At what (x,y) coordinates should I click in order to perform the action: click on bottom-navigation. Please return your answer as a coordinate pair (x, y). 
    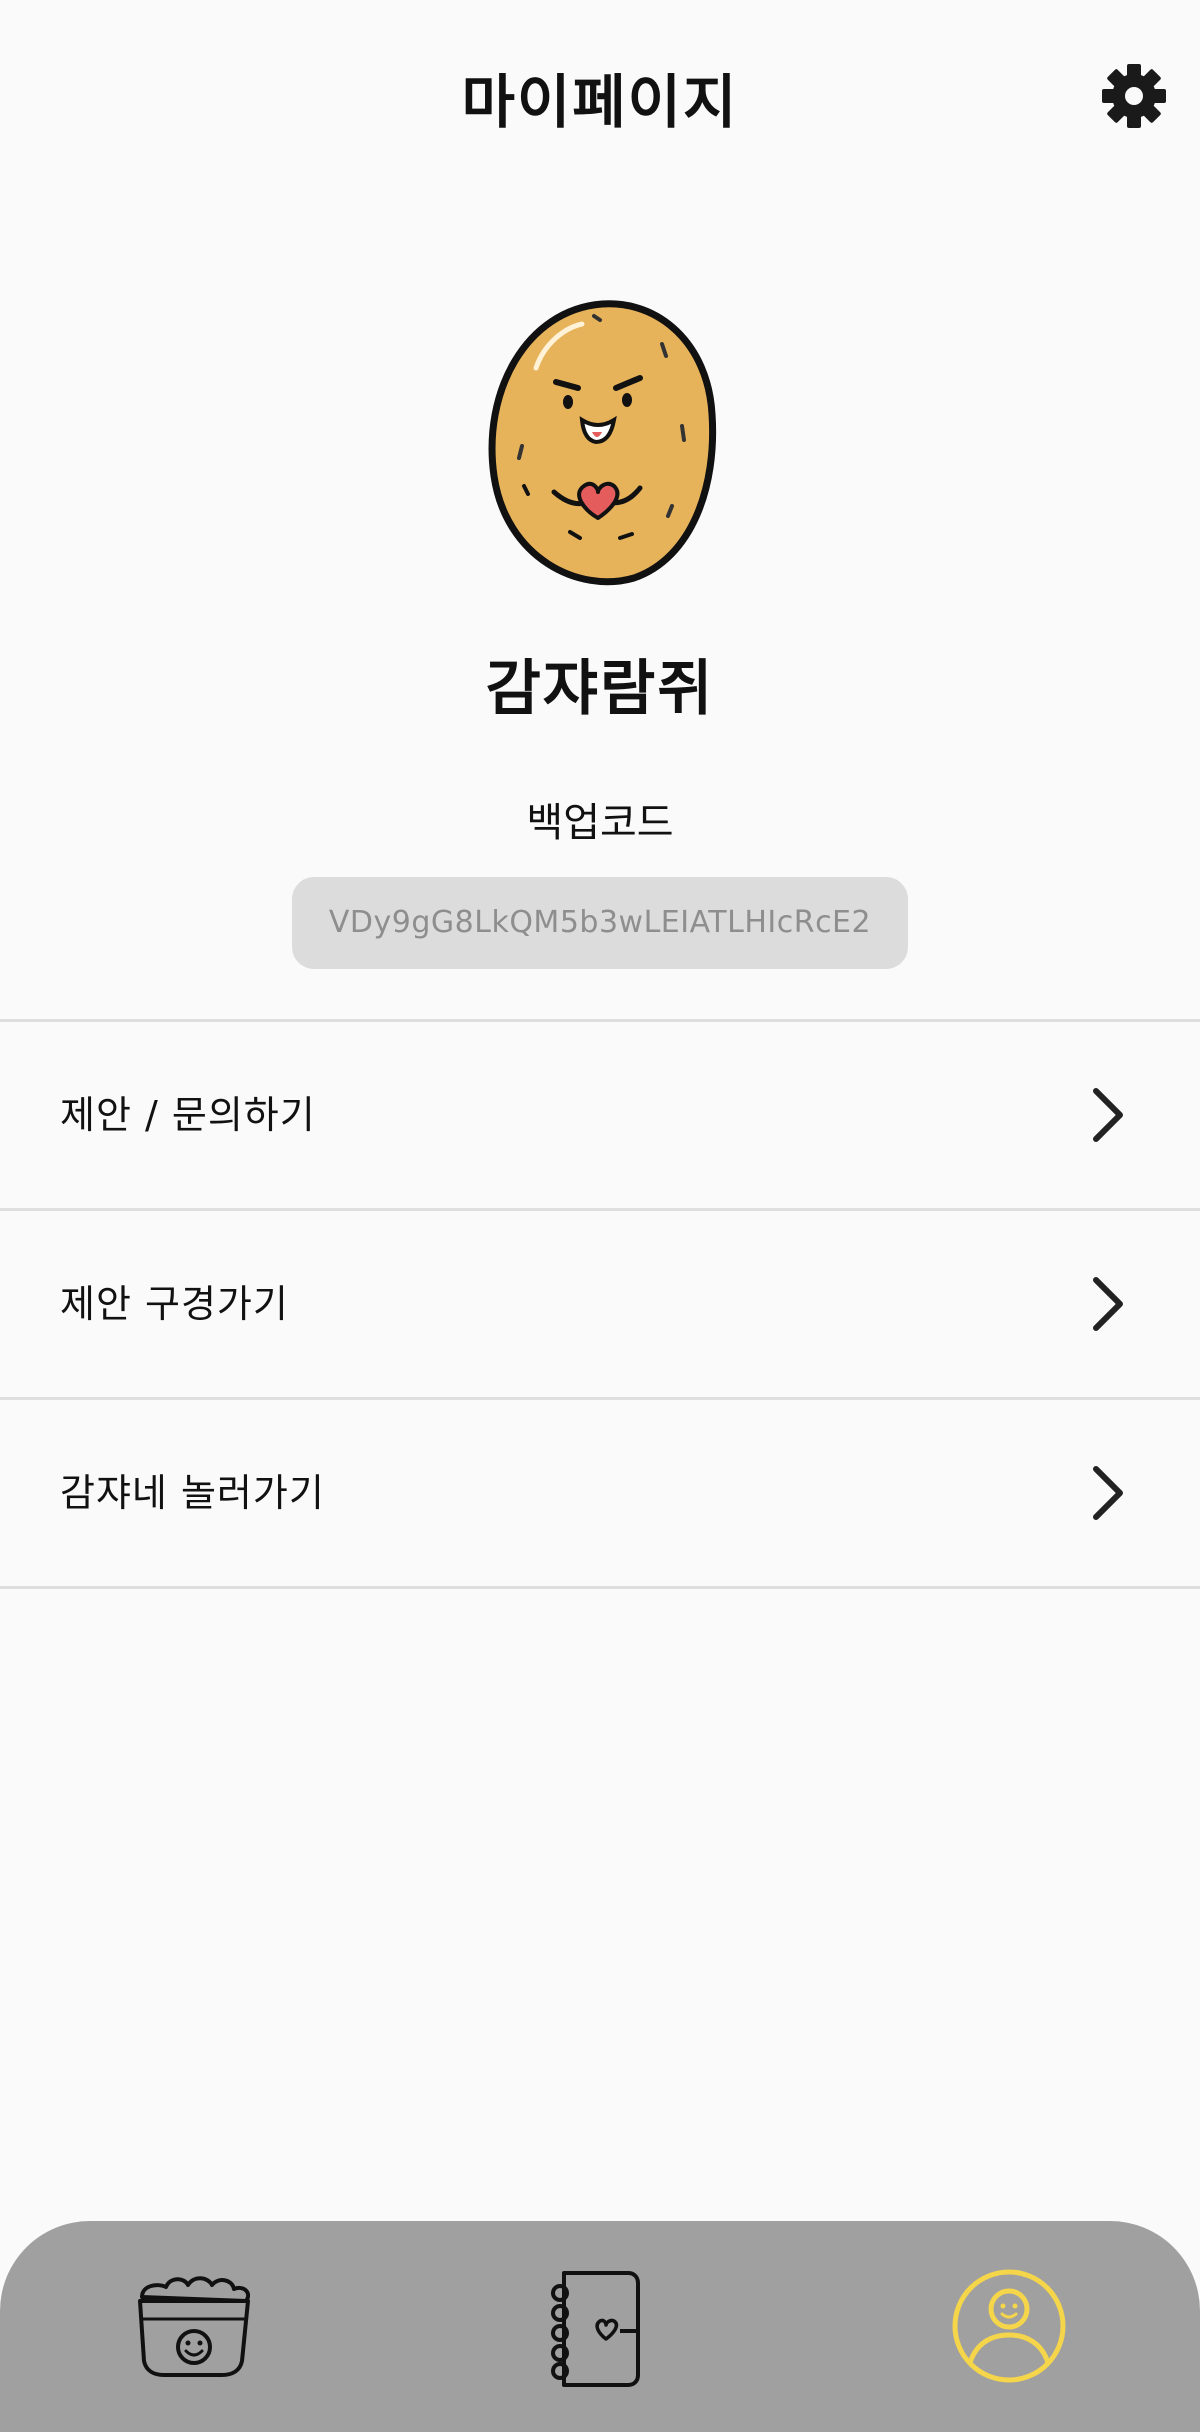
    Looking at the image, I should click on (600, 2326).